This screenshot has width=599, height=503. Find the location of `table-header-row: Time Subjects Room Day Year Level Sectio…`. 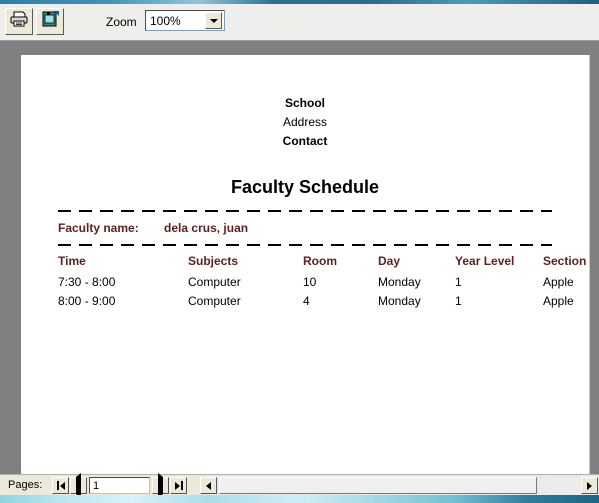

table-header-row: Time Subjects Room Day Year Level Sectio… is located at coordinates (323, 264).